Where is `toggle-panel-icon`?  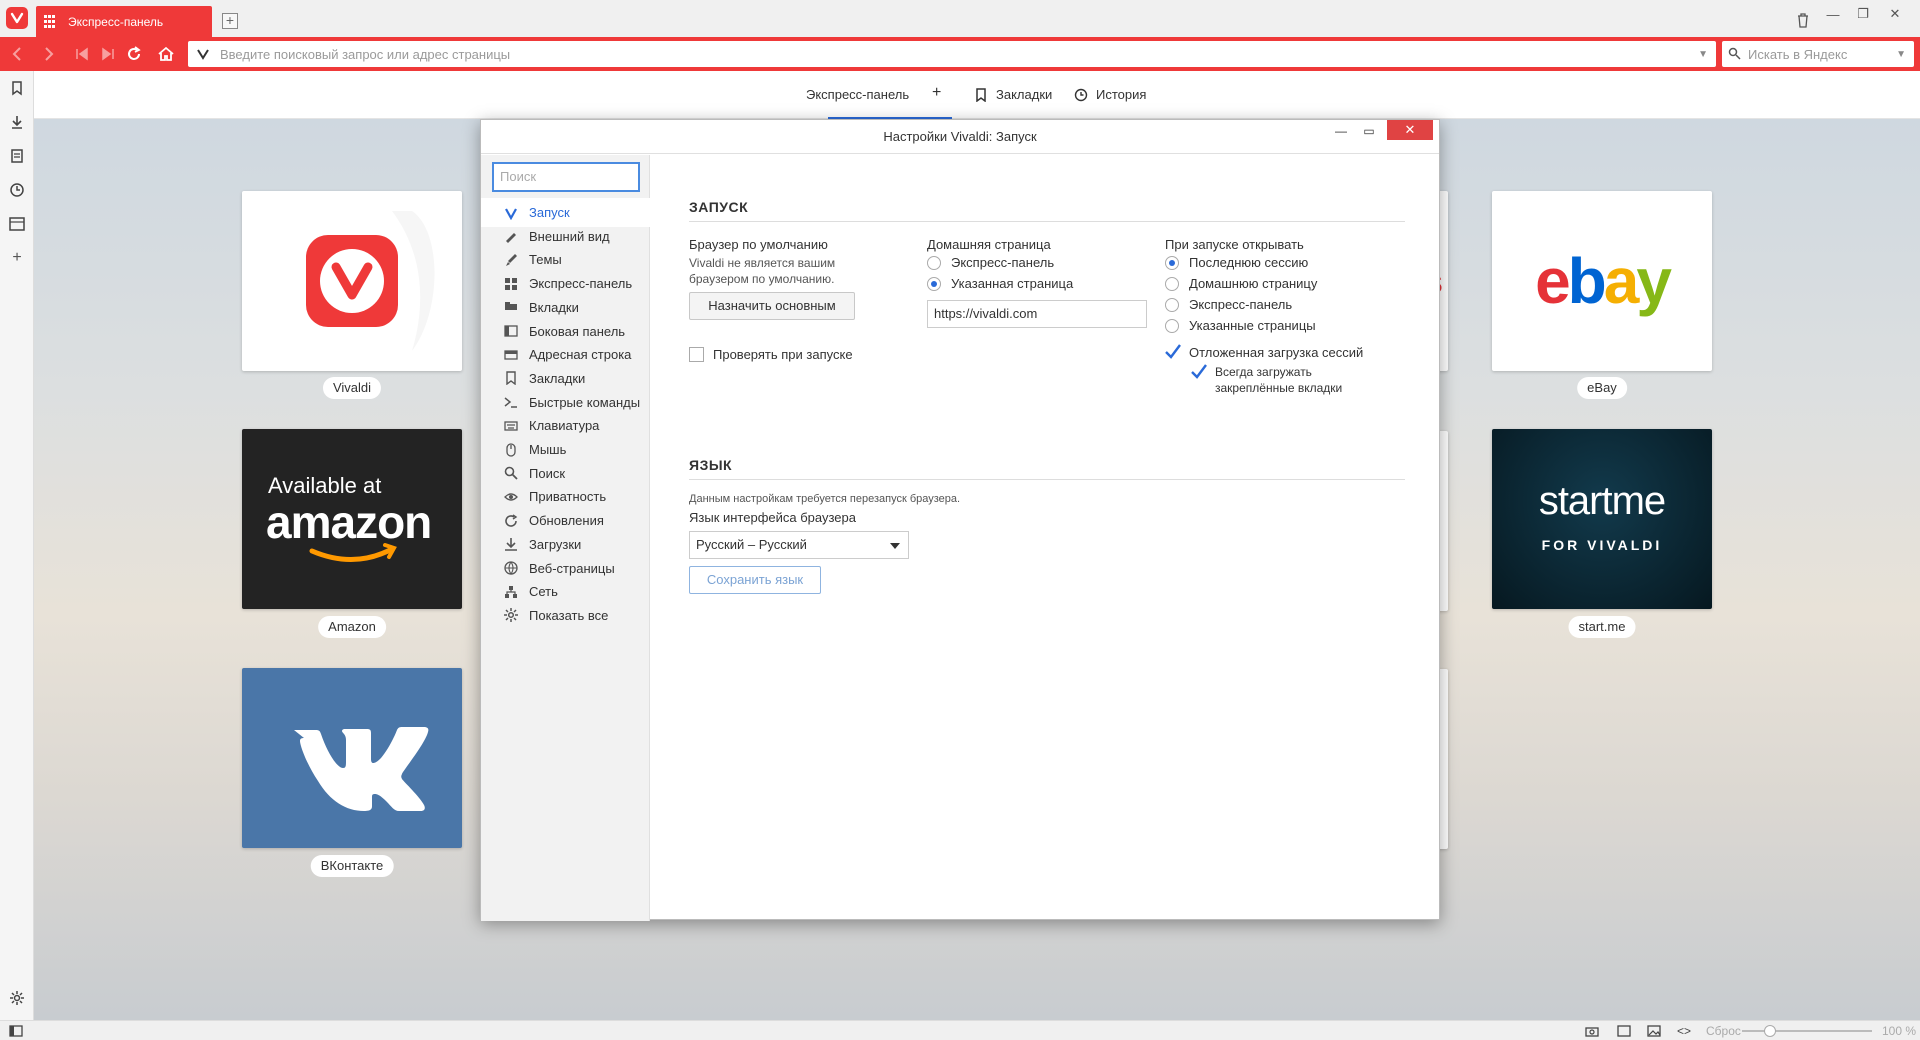 toggle-panel-icon is located at coordinates (16, 1031).